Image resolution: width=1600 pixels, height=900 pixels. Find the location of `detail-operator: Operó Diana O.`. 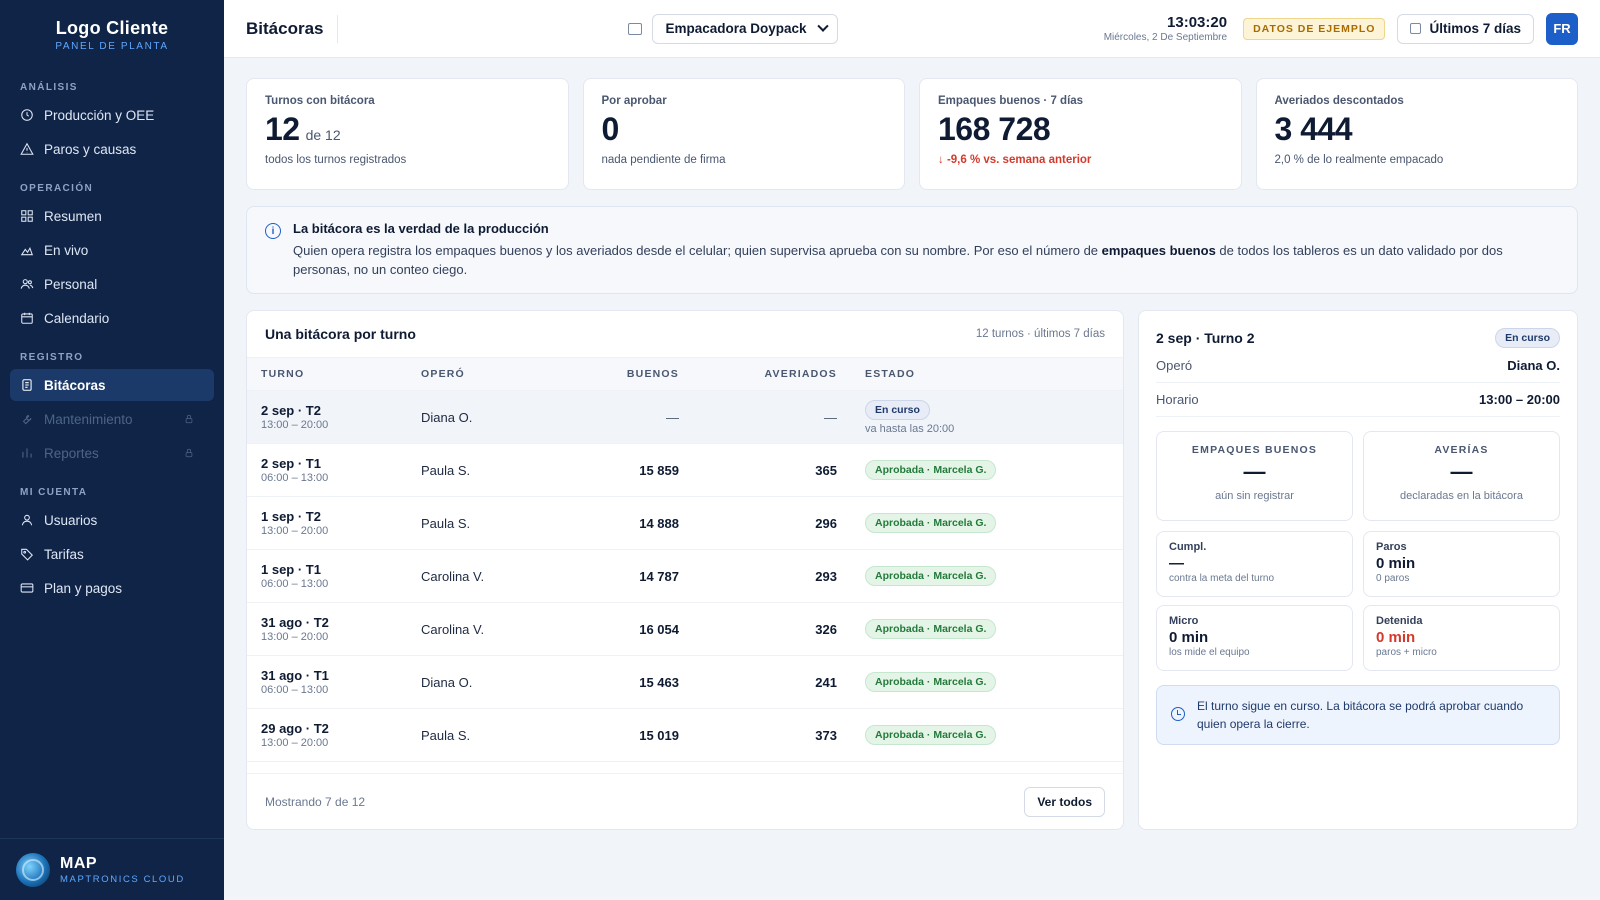

detail-operator: Operó Diana O. is located at coordinates (1358, 366).